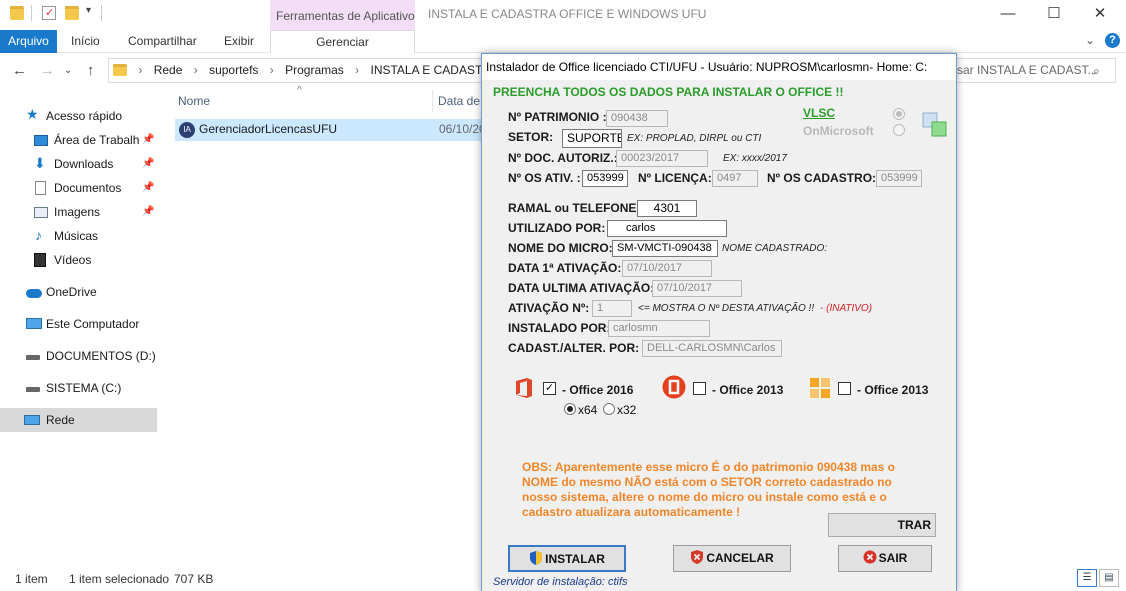 The image size is (1126, 591). What do you see at coordinates (665, 248) in the screenshot?
I see `nome-micro-field: SM-VMCTI-090438` at bounding box center [665, 248].